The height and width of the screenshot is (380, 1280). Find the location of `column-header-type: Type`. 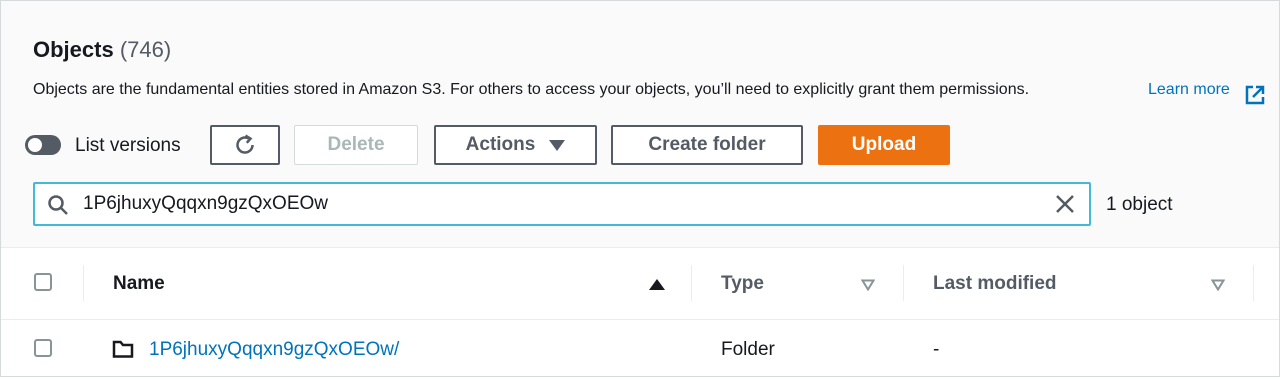

column-header-type: Type is located at coordinates (742, 284).